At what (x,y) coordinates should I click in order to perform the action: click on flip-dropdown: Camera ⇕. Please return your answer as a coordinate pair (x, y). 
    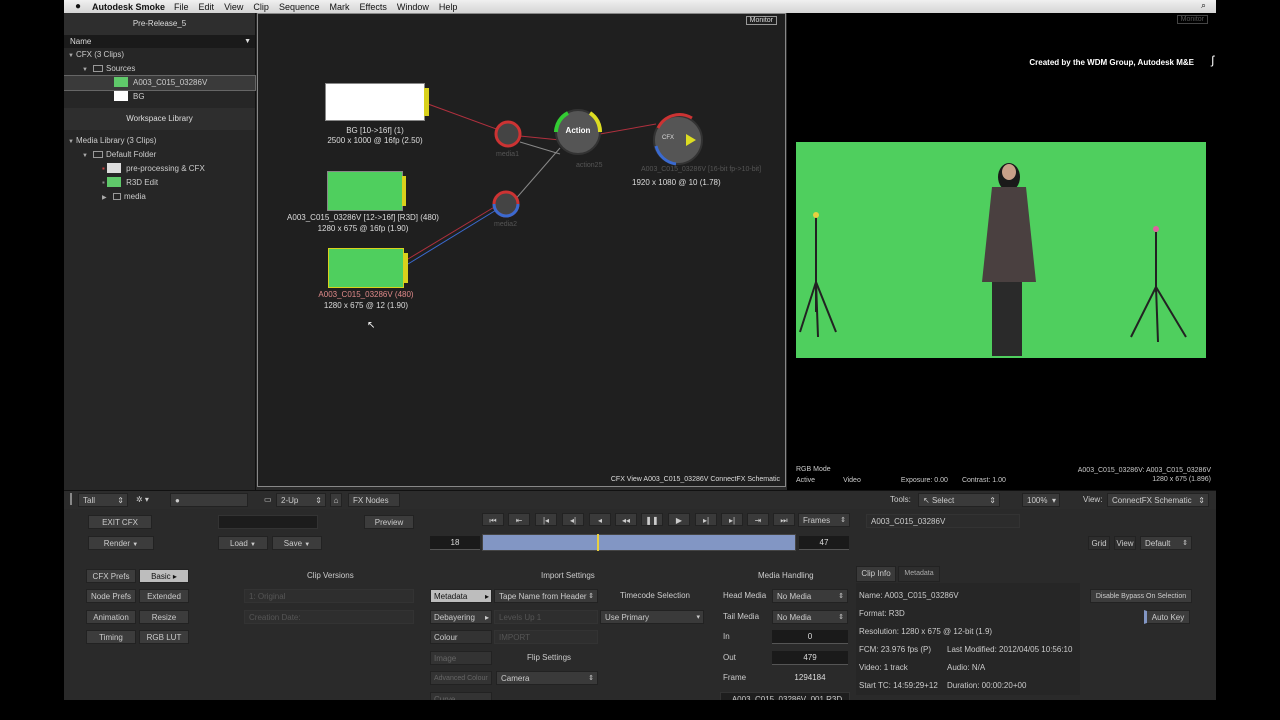
    Looking at the image, I should click on (547, 678).